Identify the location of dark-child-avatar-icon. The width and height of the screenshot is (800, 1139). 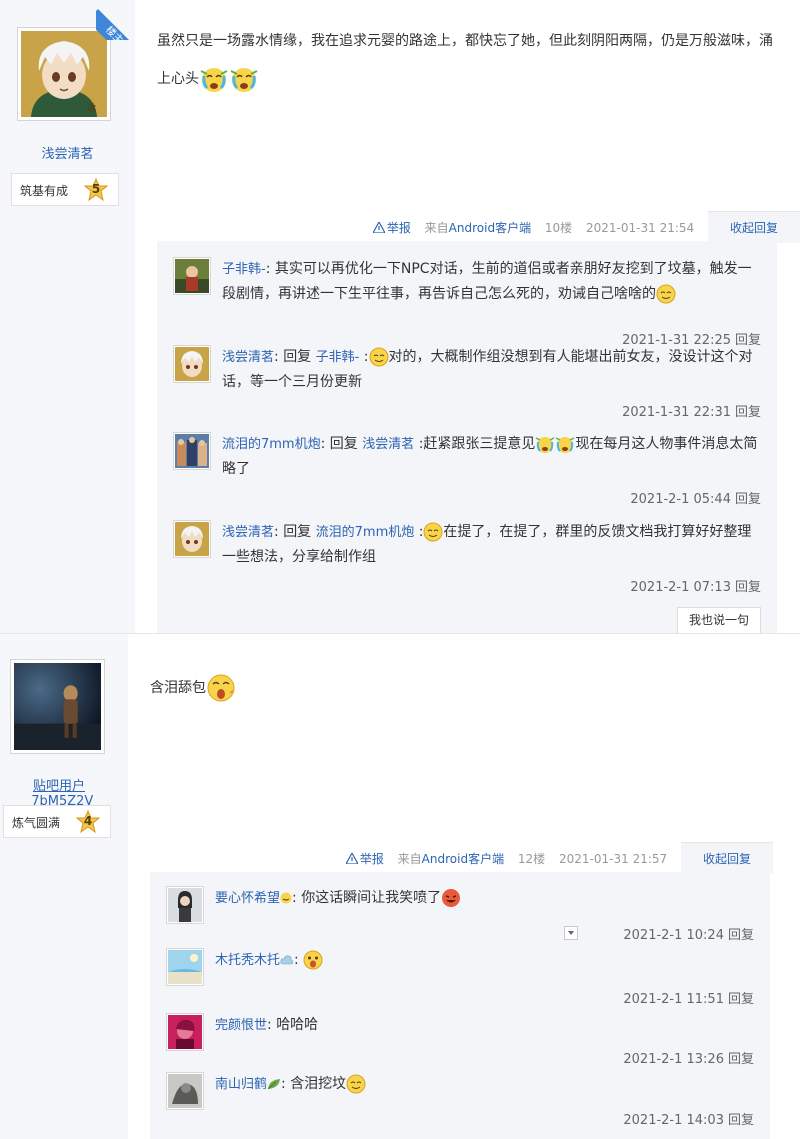
(57, 706).